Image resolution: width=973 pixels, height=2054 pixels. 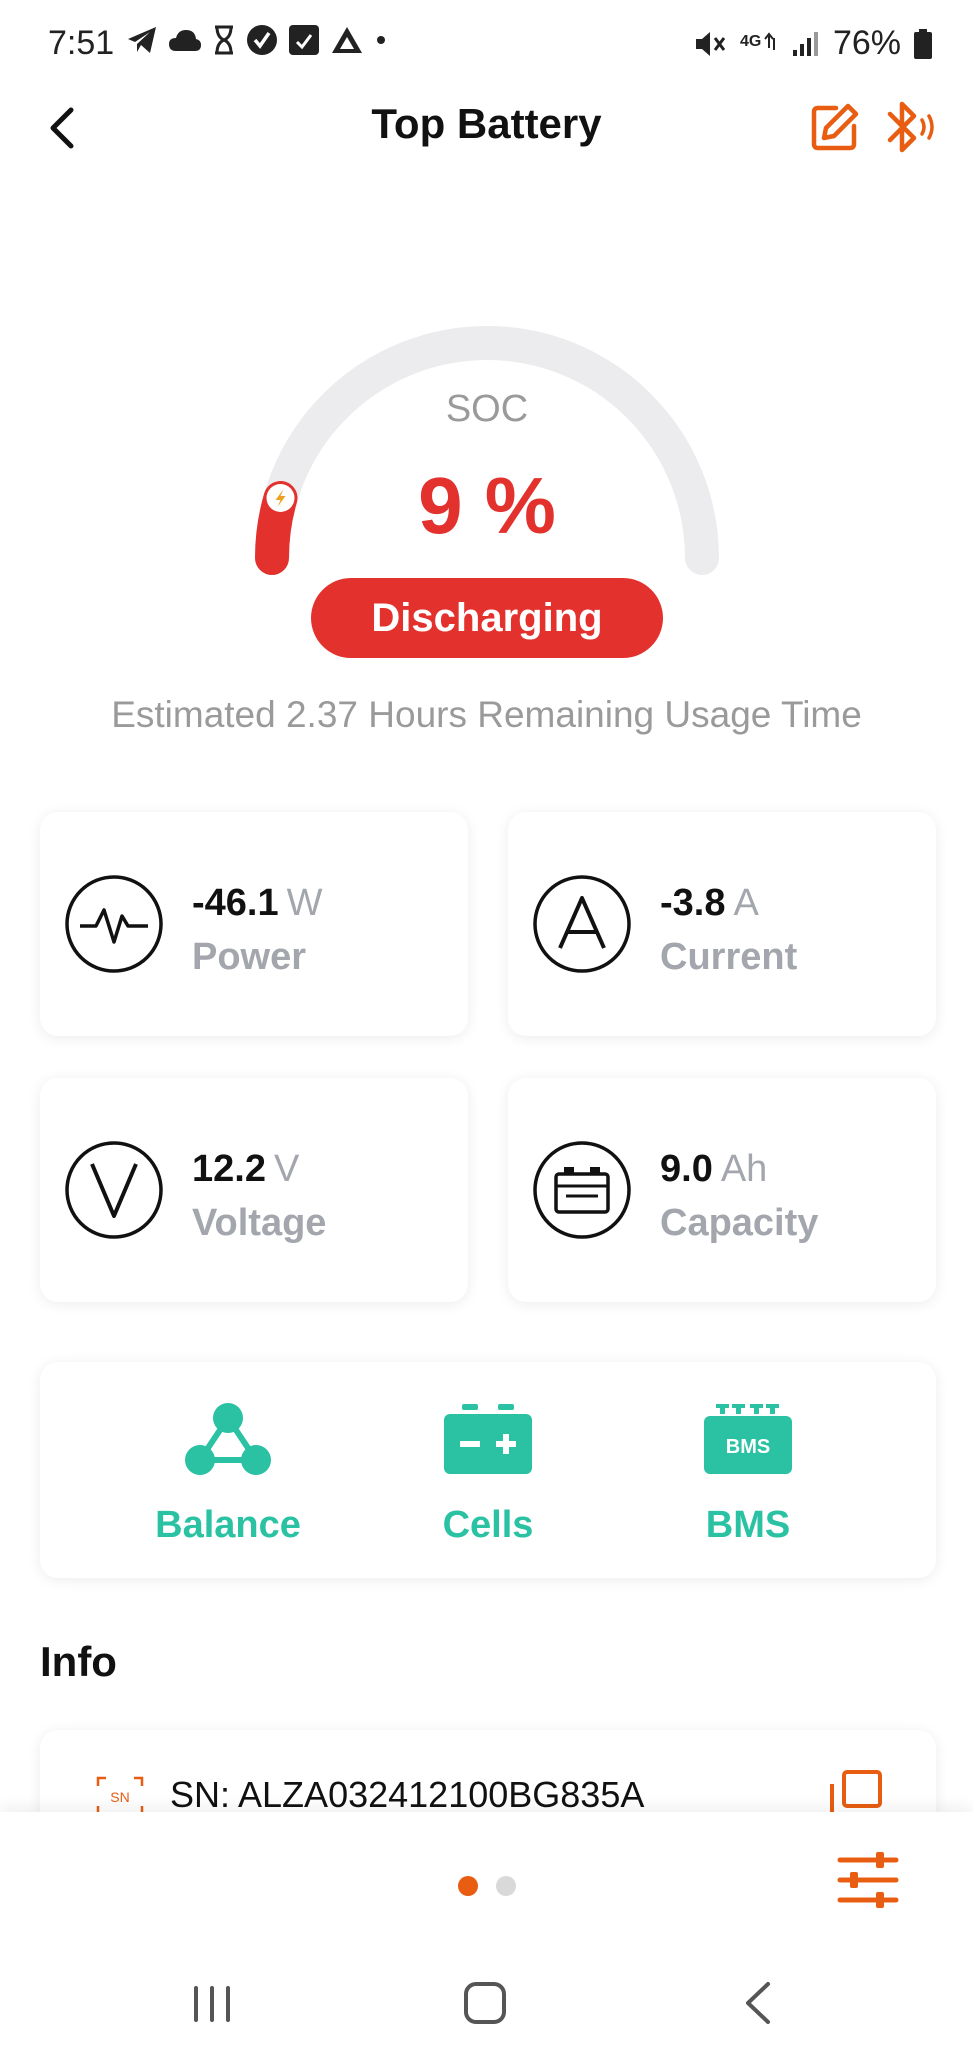 I want to click on bluetooth-icon, so click(x=910, y=127).